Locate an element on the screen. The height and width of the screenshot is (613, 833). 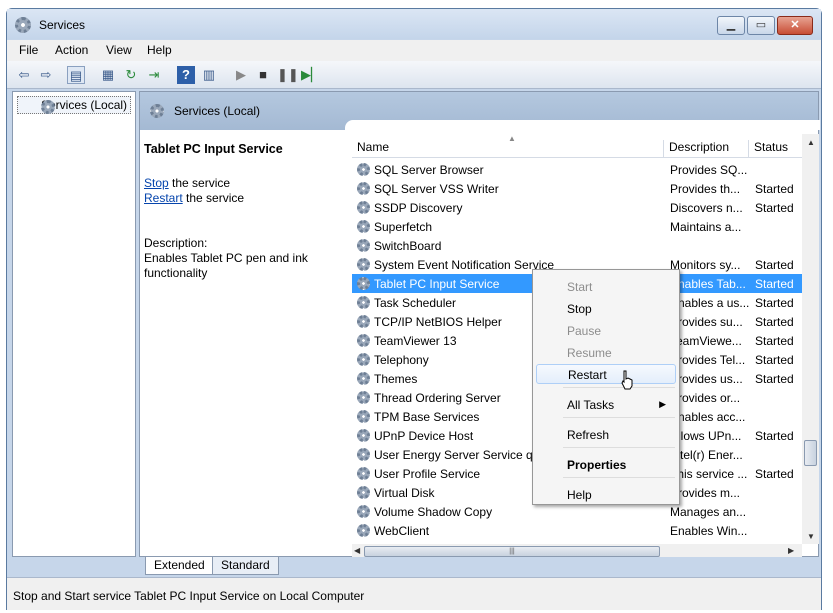
vertical-scrollbar: ▲ ▼ is located at coordinates (810, 339).